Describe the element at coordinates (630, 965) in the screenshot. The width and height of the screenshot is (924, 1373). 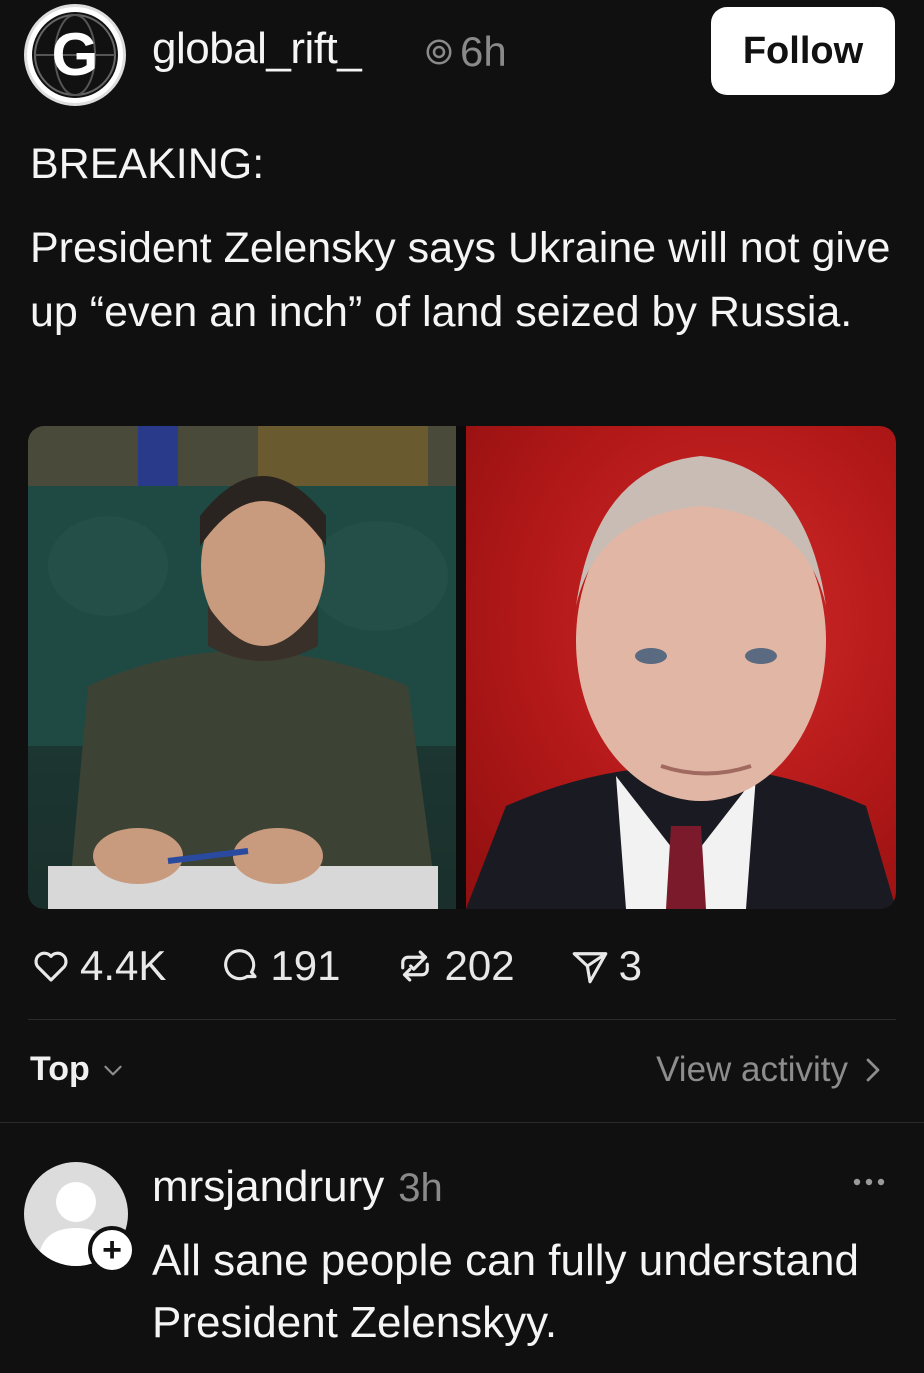
I see `share-count: 3` at that location.